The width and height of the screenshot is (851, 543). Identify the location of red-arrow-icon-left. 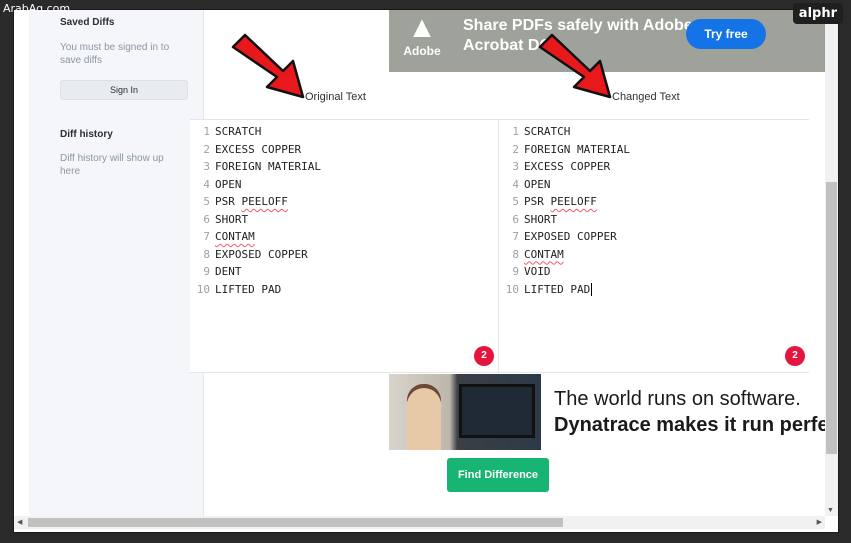
(268, 66).